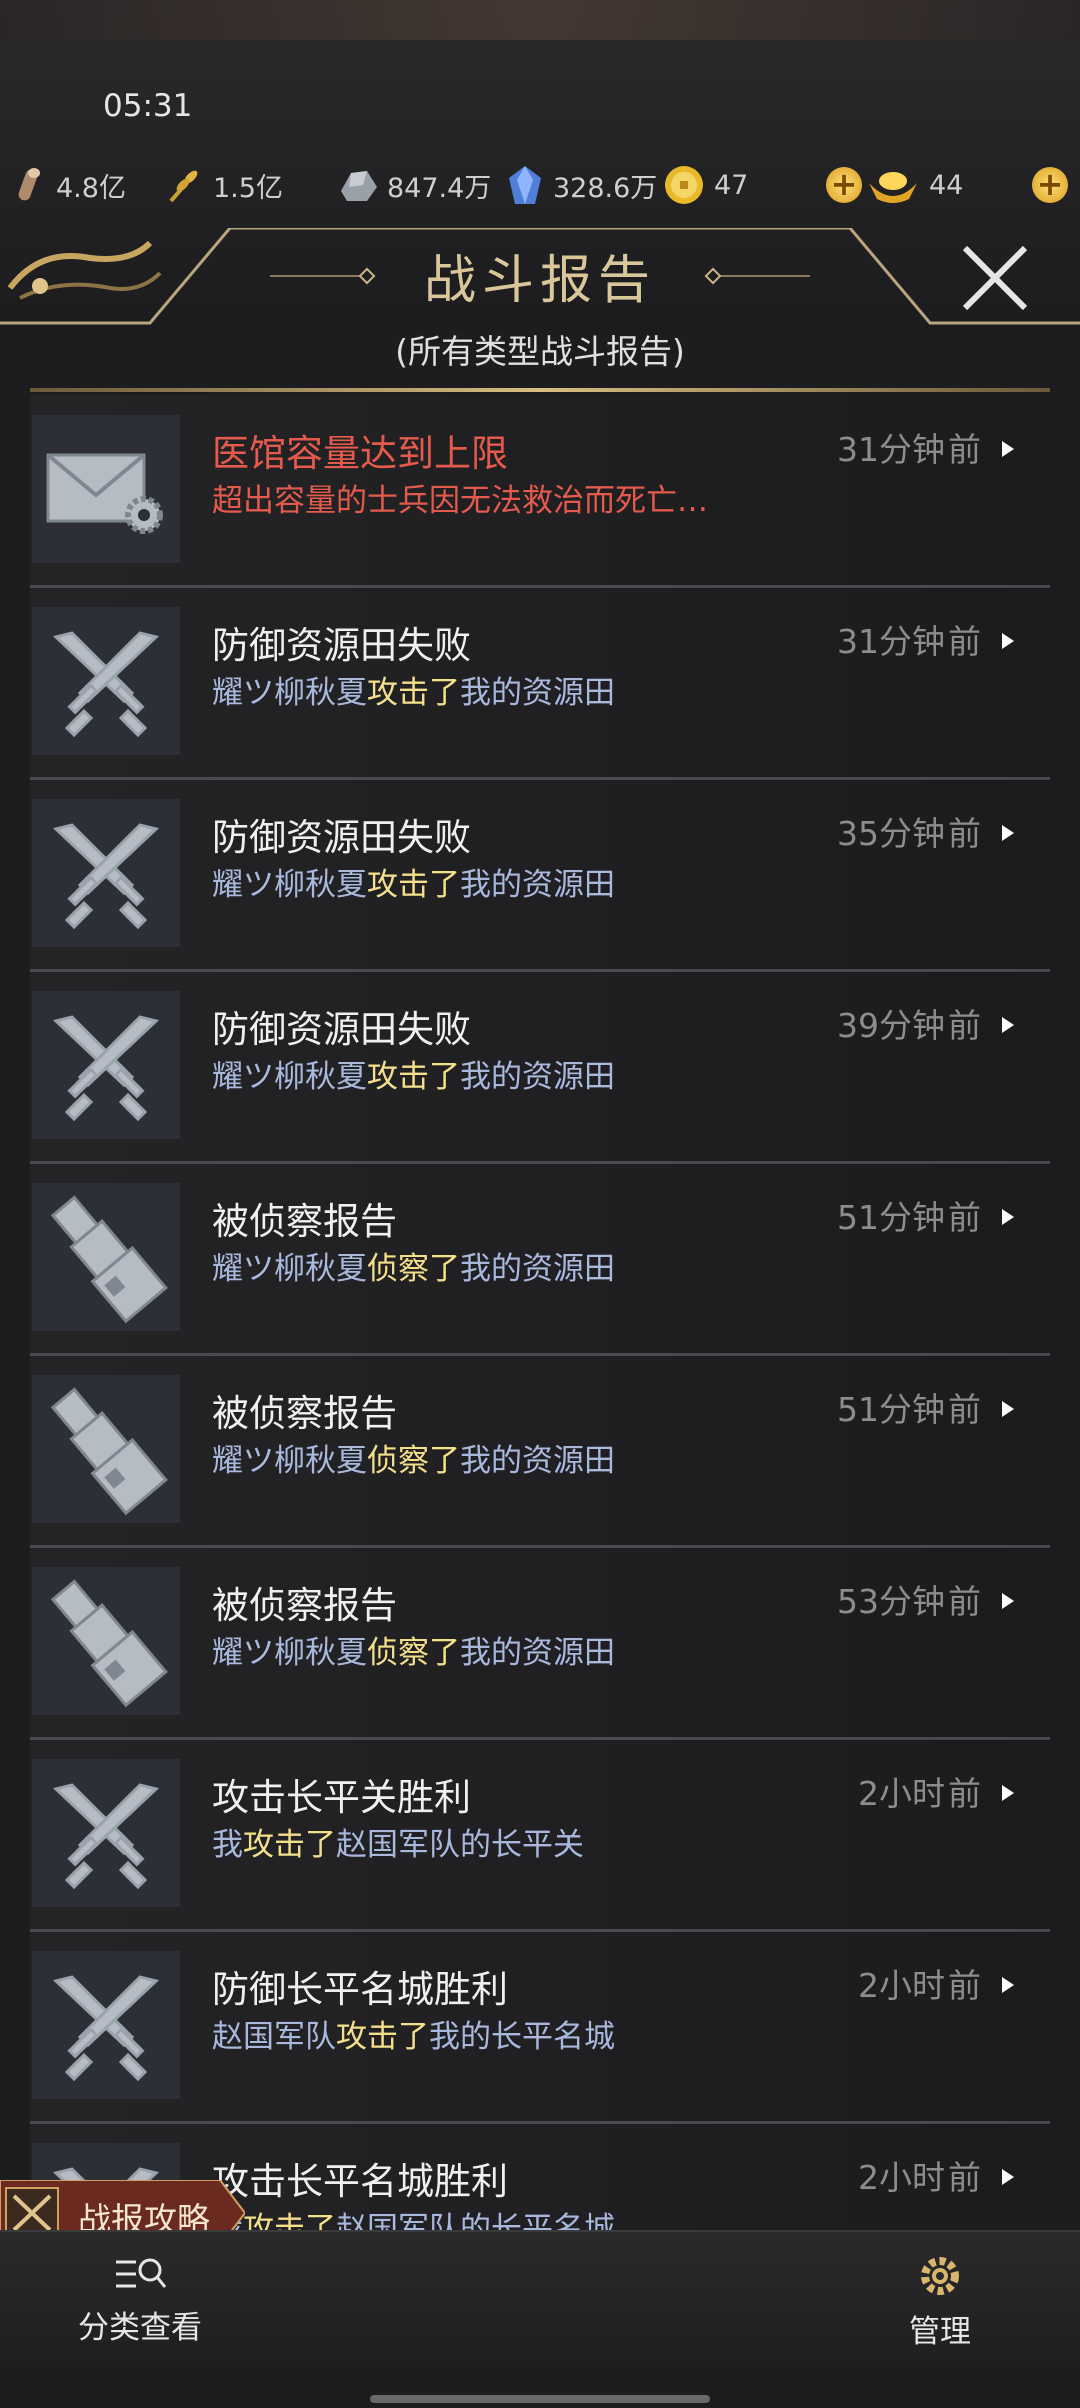  What do you see at coordinates (605, 188) in the screenshot?
I see `resource-crystal-value: 328.6万` at bounding box center [605, 188].